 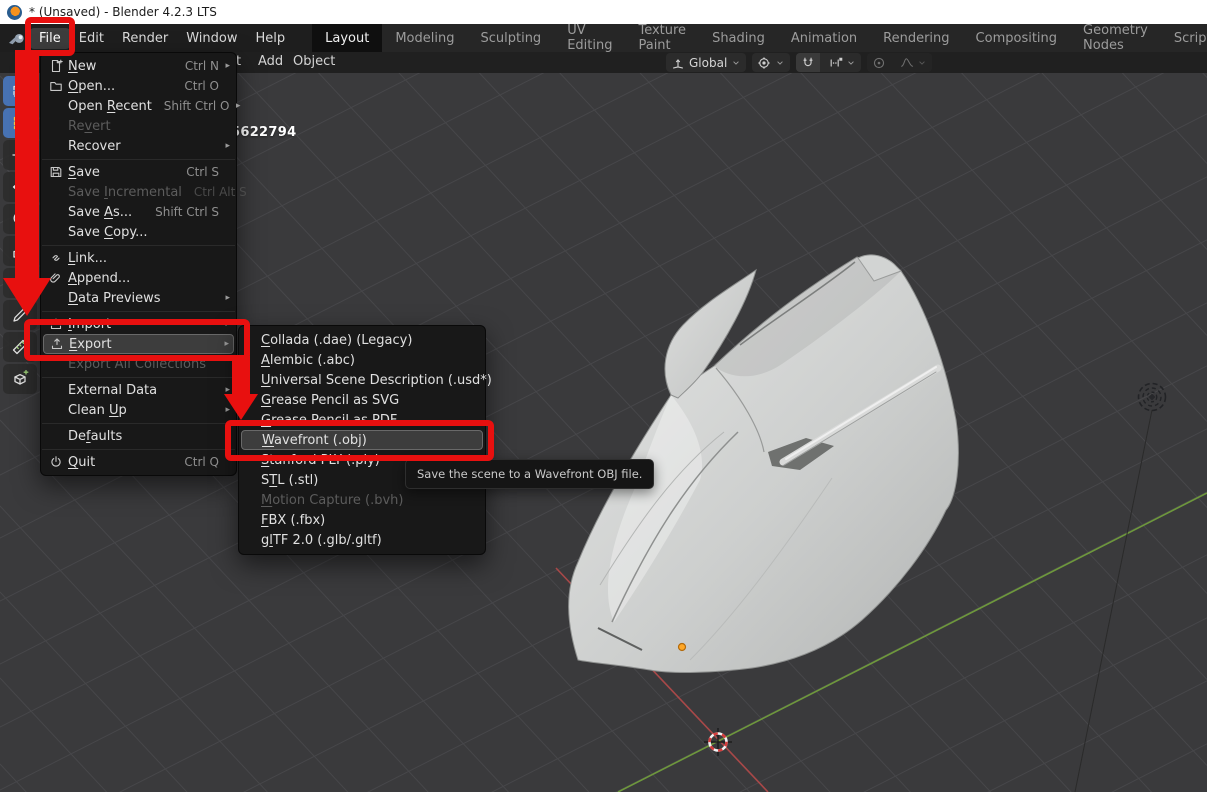 I want to click on menu-item-label: FBX (.fbx), so click(x=293, y=520).